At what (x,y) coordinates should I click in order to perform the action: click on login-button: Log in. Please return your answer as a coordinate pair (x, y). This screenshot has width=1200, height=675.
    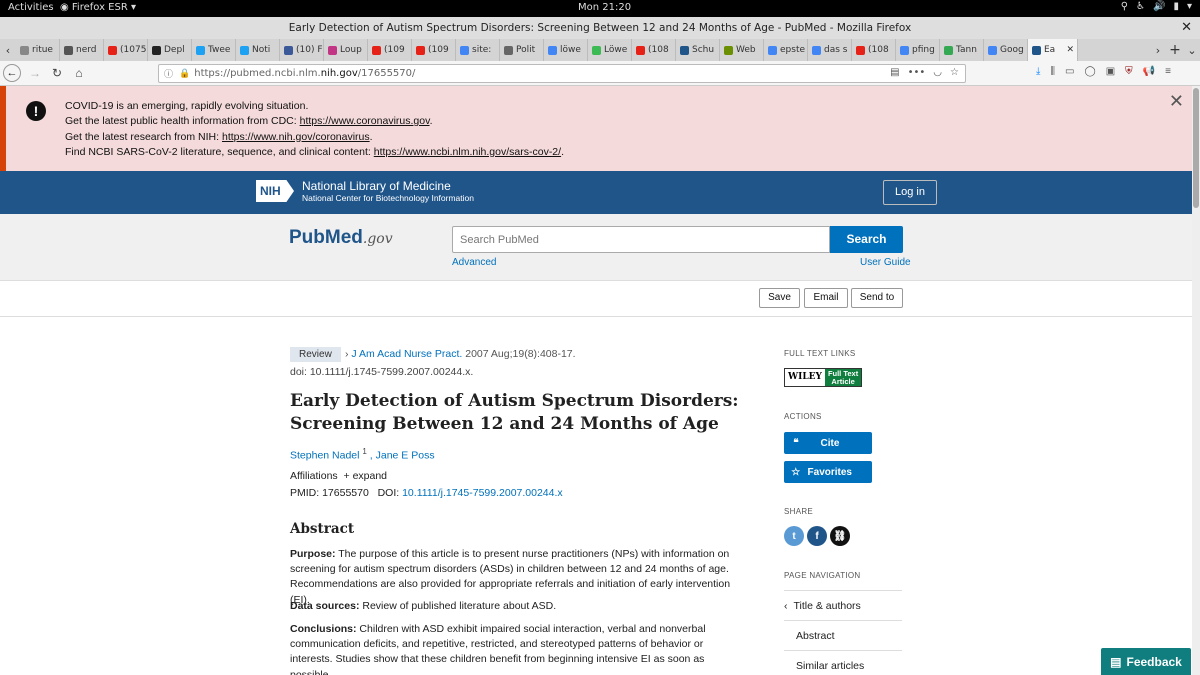
    Looking at the image, I should click on (910, 192).